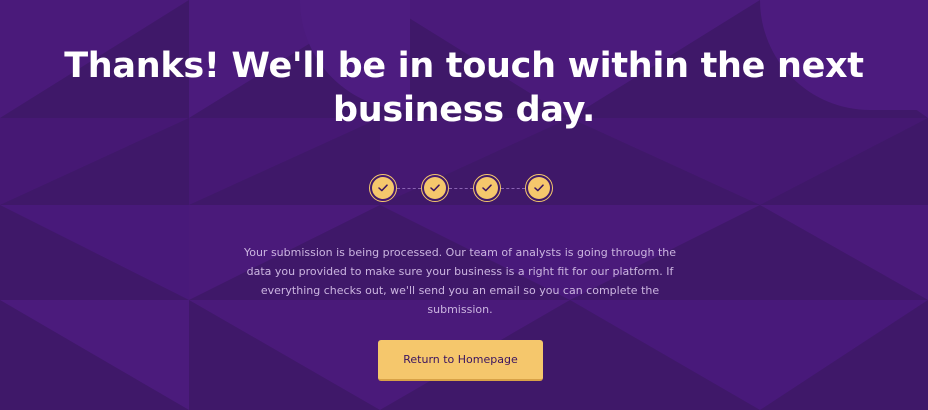 This screenshot has height=410, width=928. I want to click on return-to-homepage-button: Return to Homepage, so click(460, 360).